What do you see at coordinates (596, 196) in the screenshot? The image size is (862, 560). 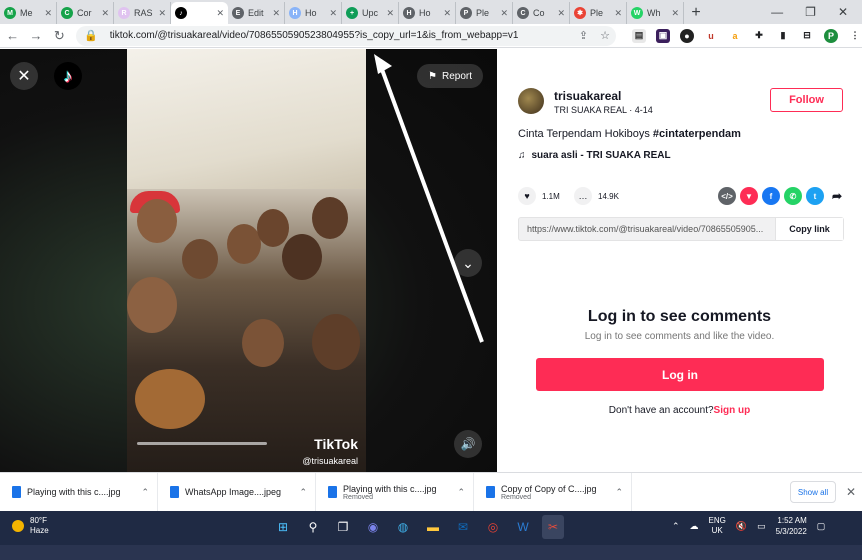 I see `comment-stat: … 14.9K` at bounding box center [596, 196].